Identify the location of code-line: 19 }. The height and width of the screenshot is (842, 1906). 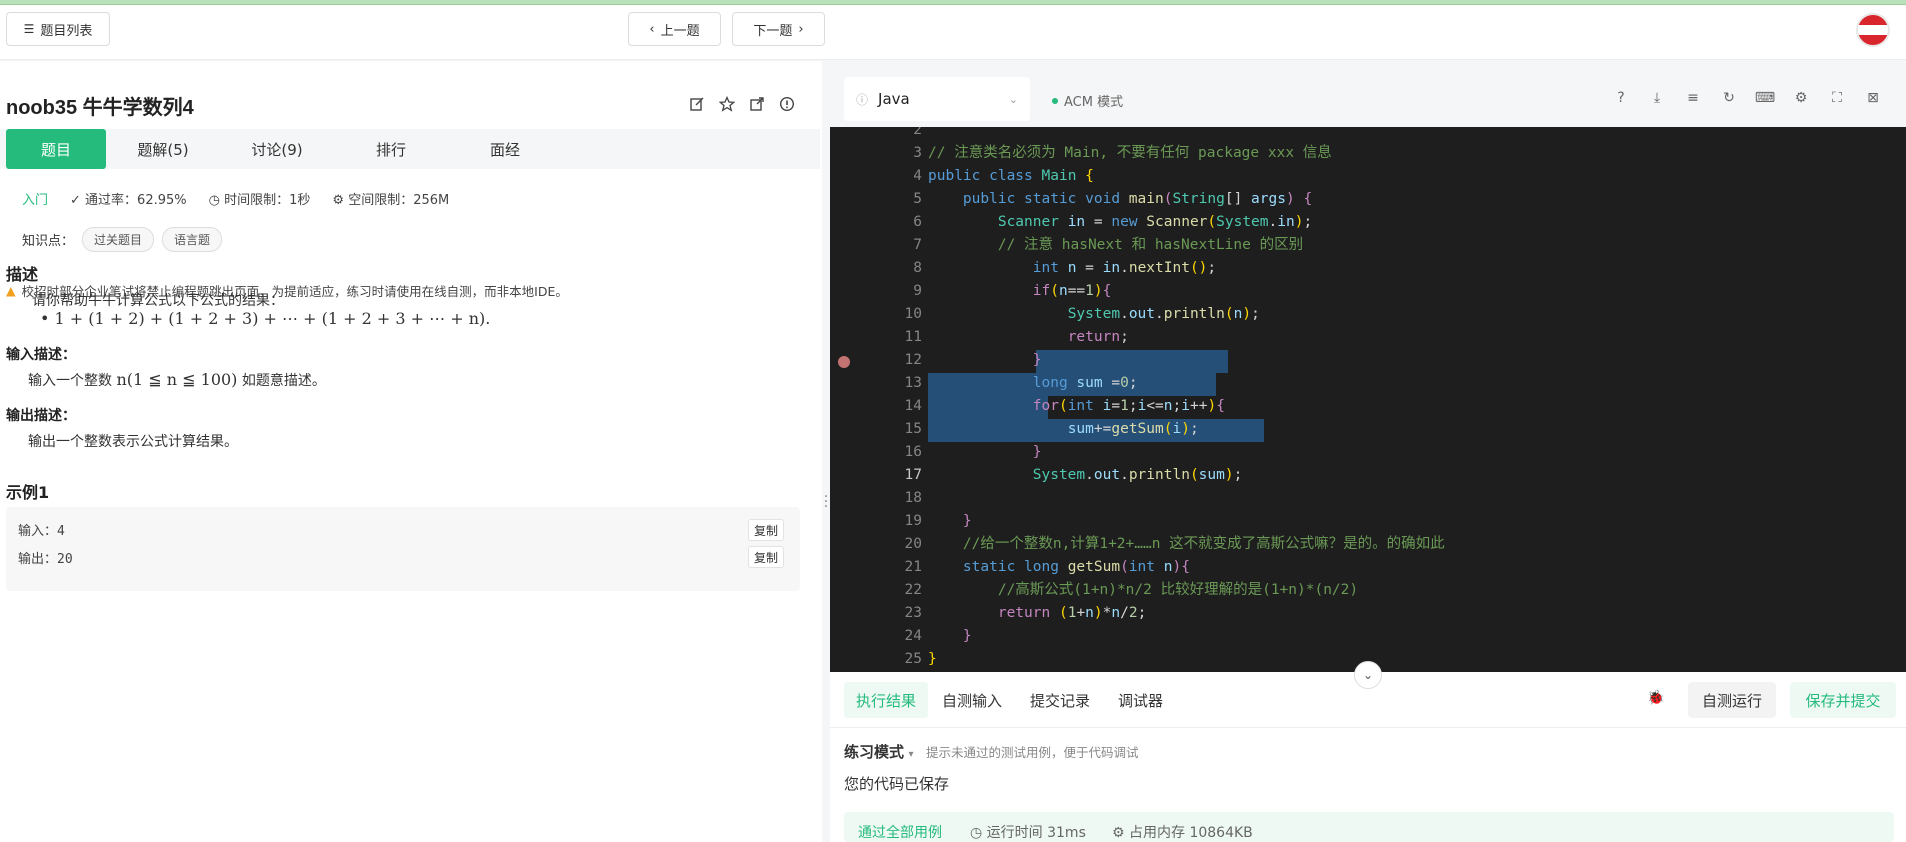
(1368, 521).